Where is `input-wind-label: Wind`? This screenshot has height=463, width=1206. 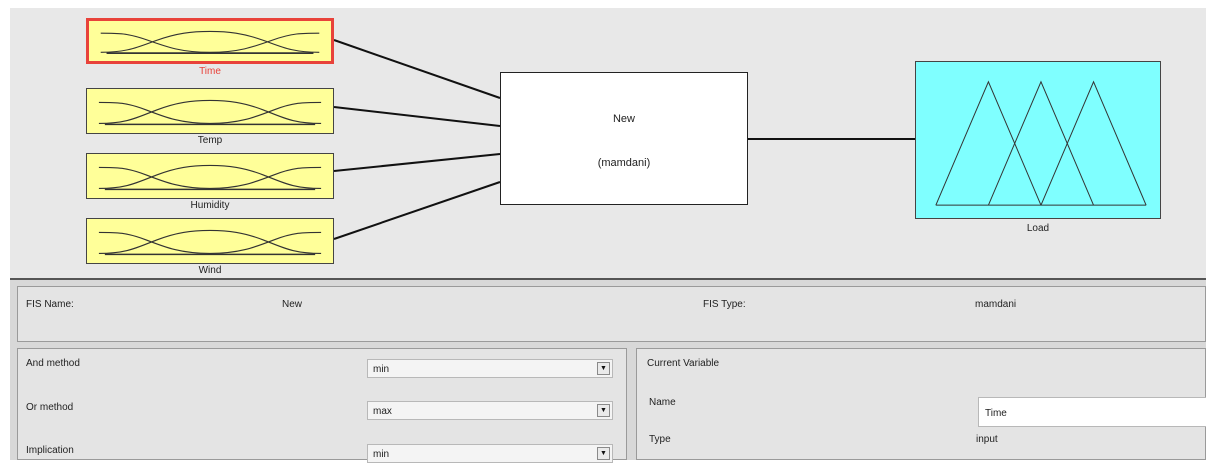 input-wind-label: Wind is located at coordinates (210, 270).